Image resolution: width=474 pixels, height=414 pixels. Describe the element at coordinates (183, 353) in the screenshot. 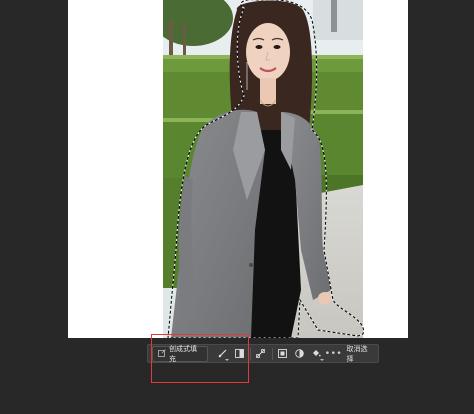

I see `generative-fill-label: 创成式填充` at that location.